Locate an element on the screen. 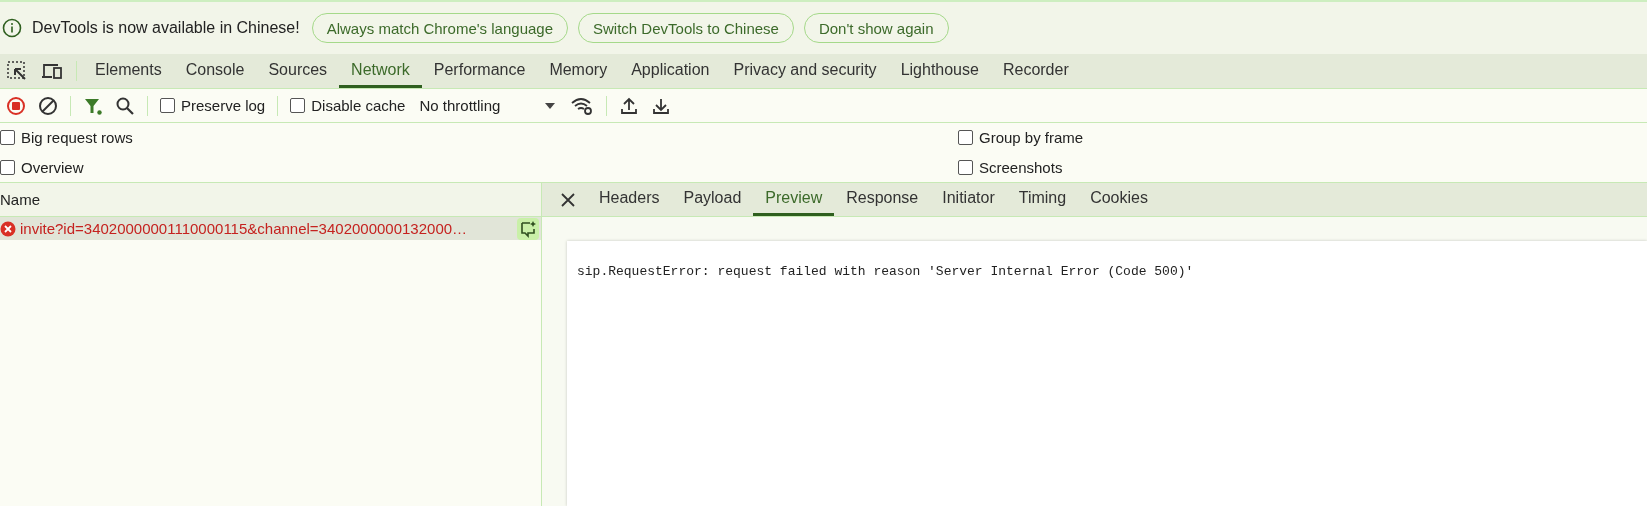 Image resolution: width=1647 pixels, height=506 pixels. detail-tab: Initiator is located at coordinates (968, 199).